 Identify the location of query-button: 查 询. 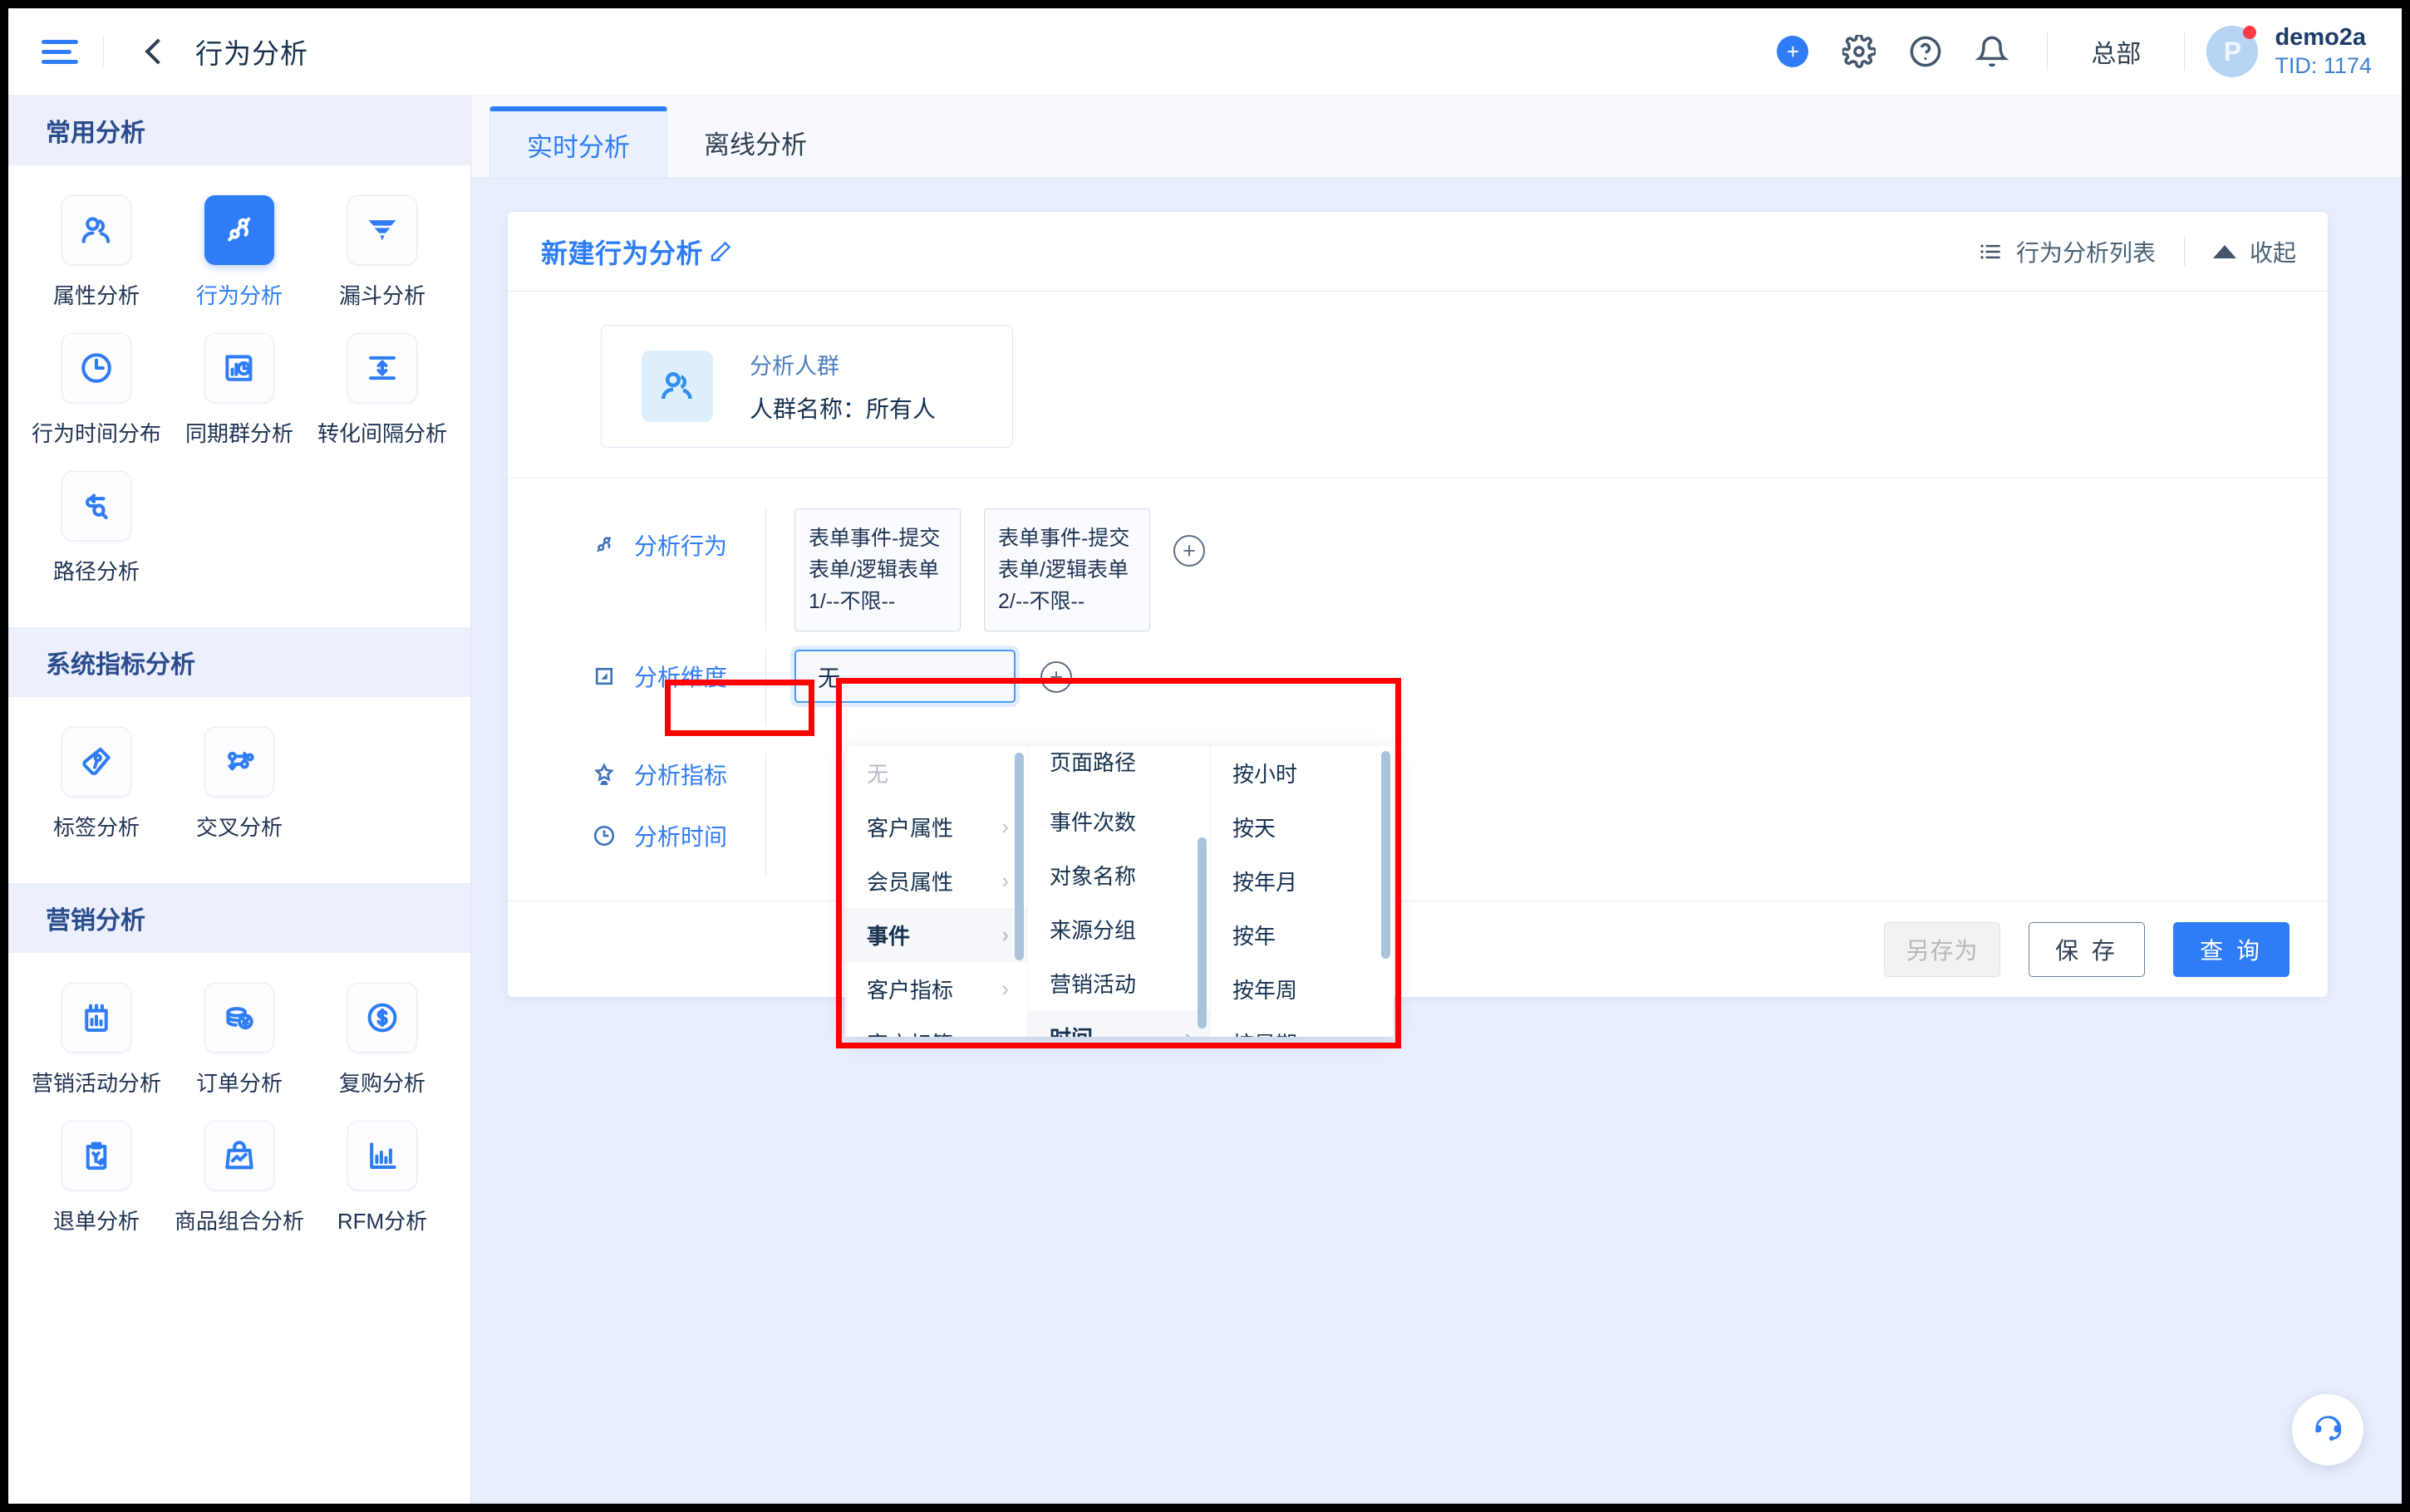
(2231, 949).